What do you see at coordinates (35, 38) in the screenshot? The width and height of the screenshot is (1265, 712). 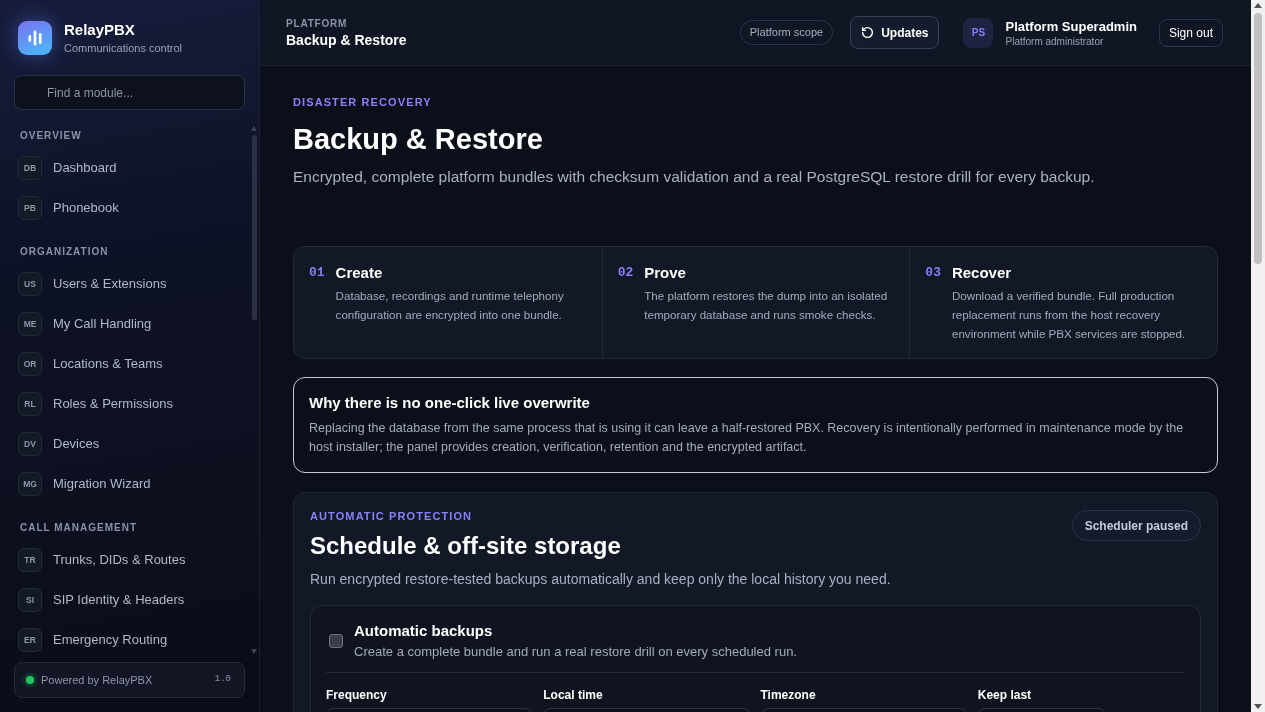 I see `app-logo-icon` at bounding box center [35, 38].